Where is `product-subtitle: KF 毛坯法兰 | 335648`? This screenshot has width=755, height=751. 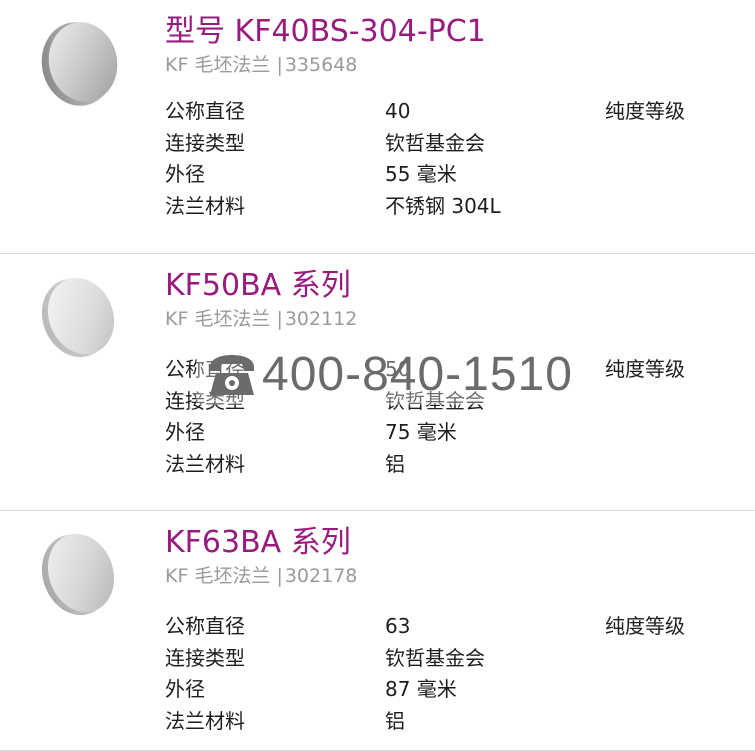 product-subtitle: KF 毛坯法兰 | 335648 is located at coordinates (261, 65).